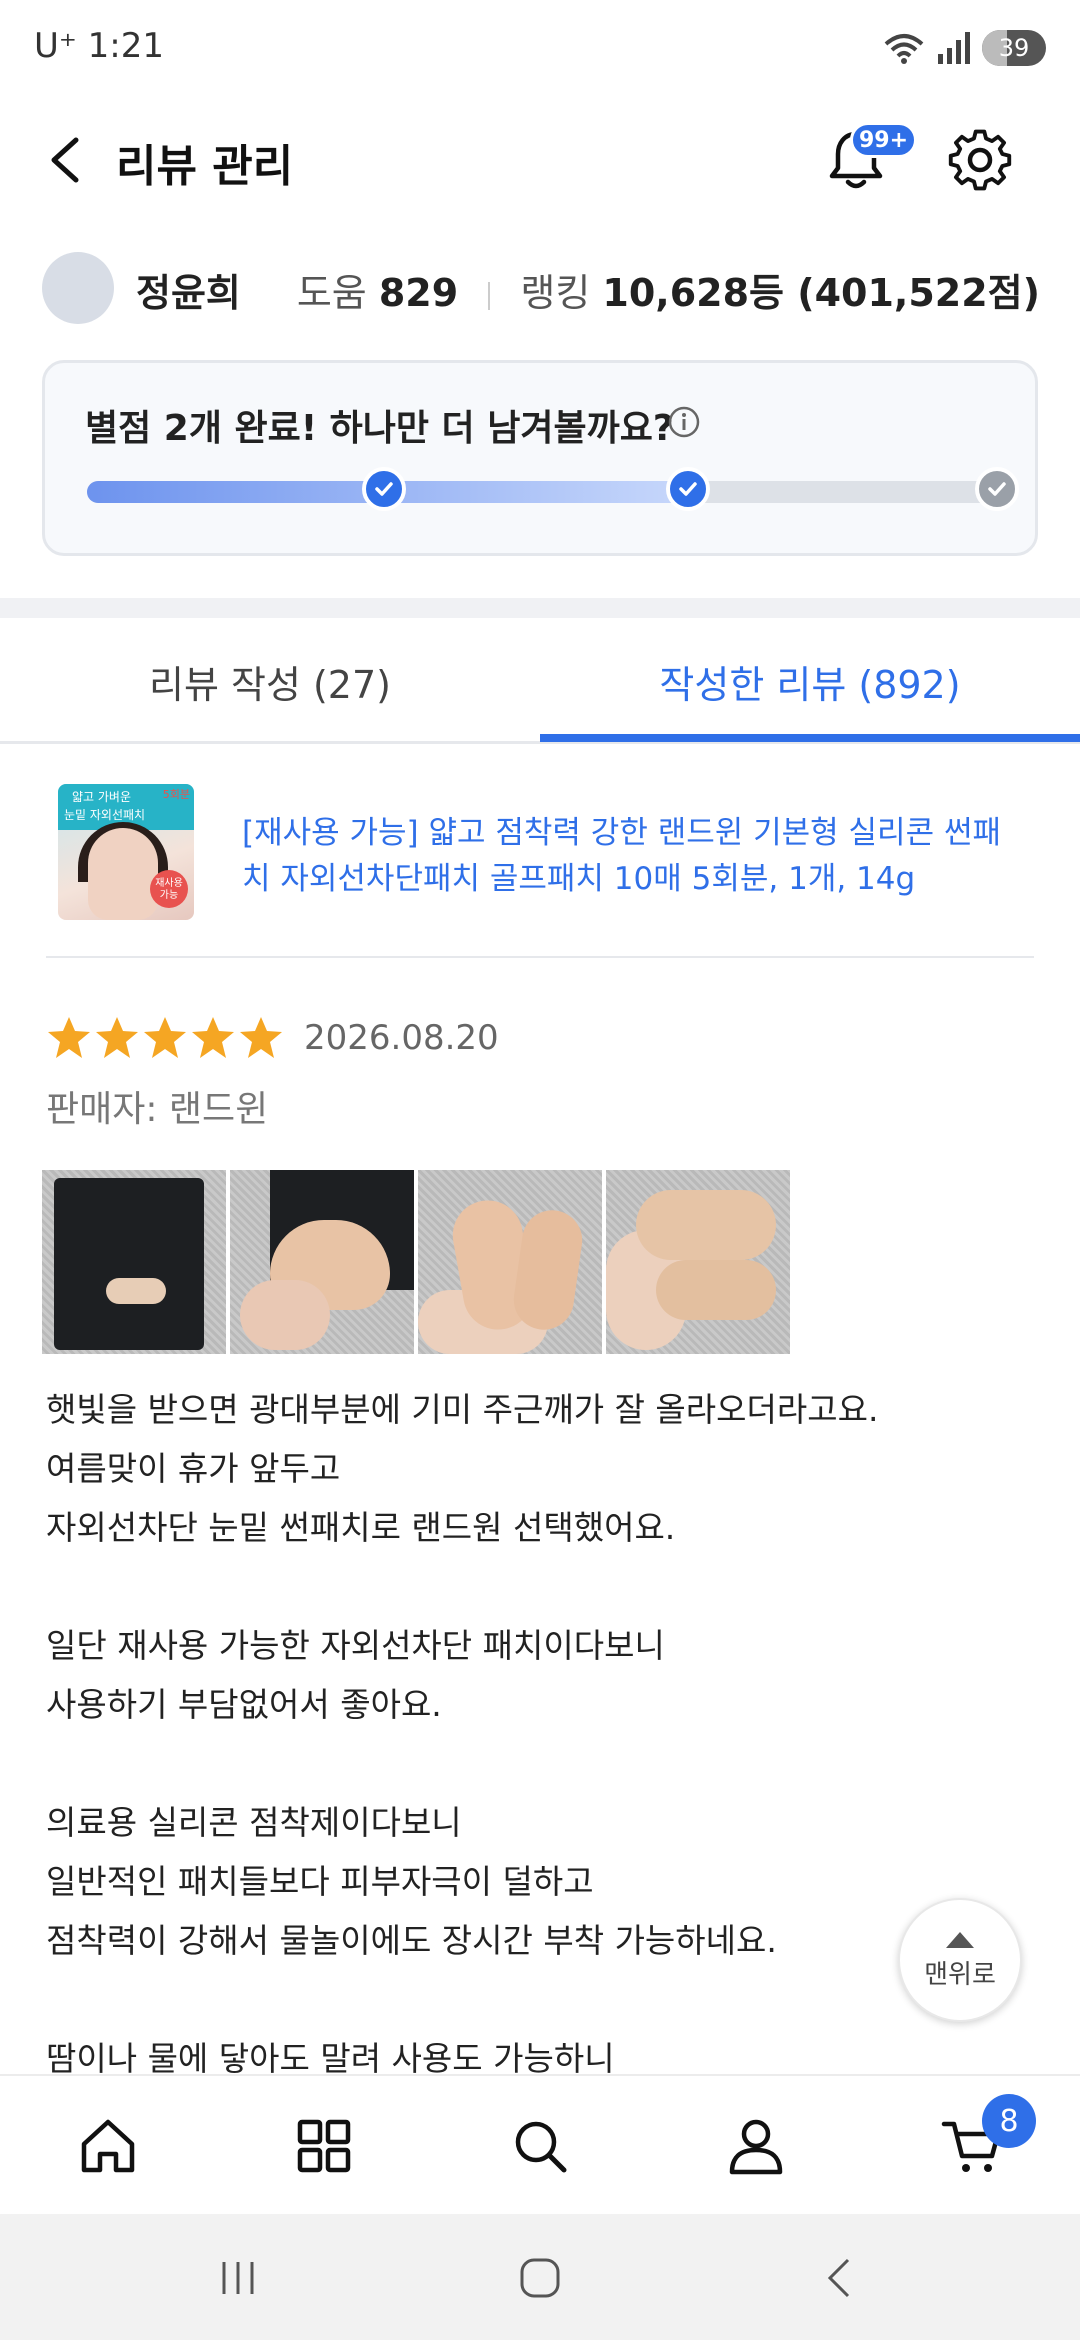  Describe the element at coordinates (105, 815) in the screenshot. I see `thumb-text-2: 눈밑 자외선패치` at that location.